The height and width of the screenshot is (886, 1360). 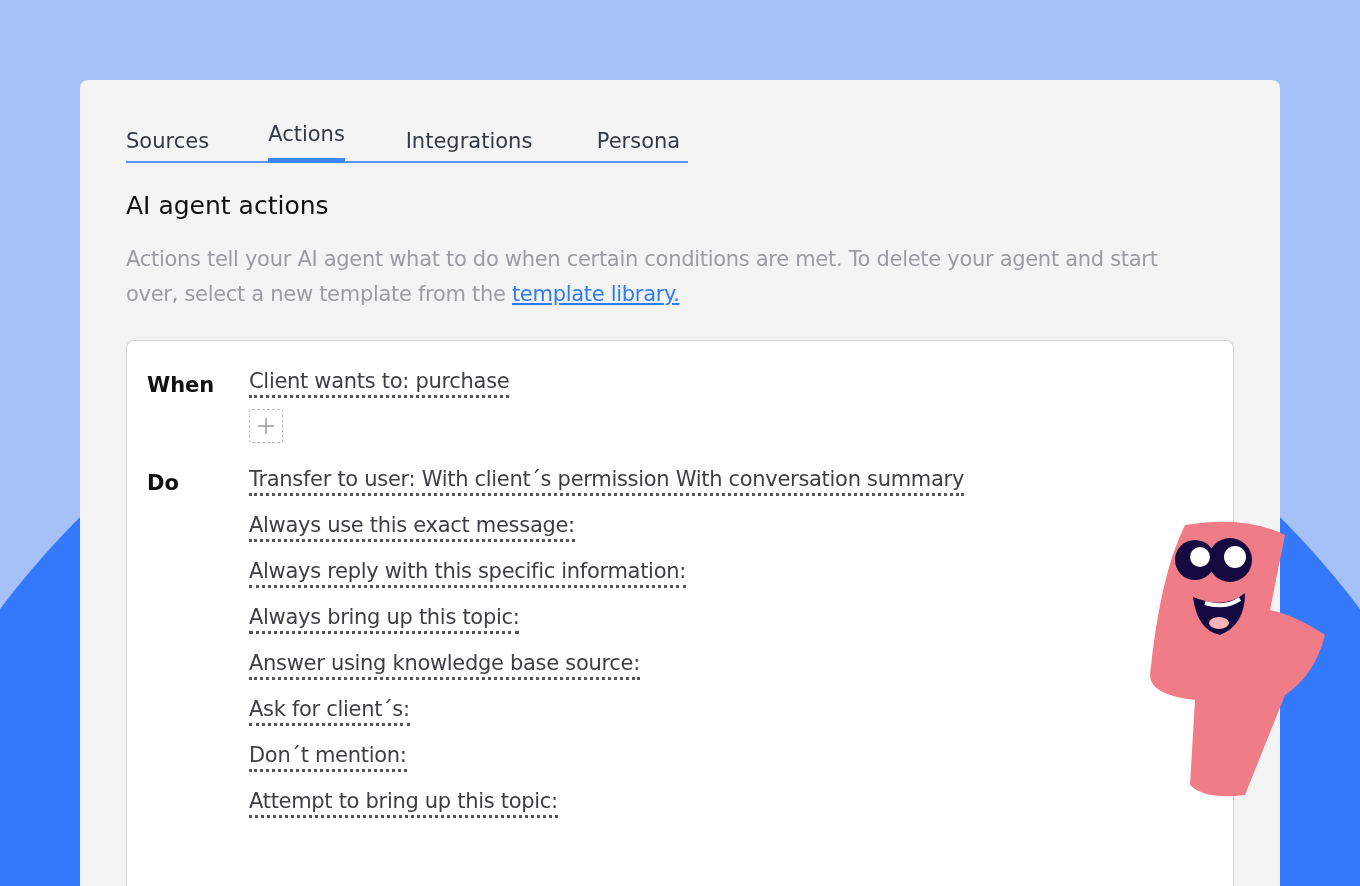 I want to click on plus-icon, so click(x=266, y=426).